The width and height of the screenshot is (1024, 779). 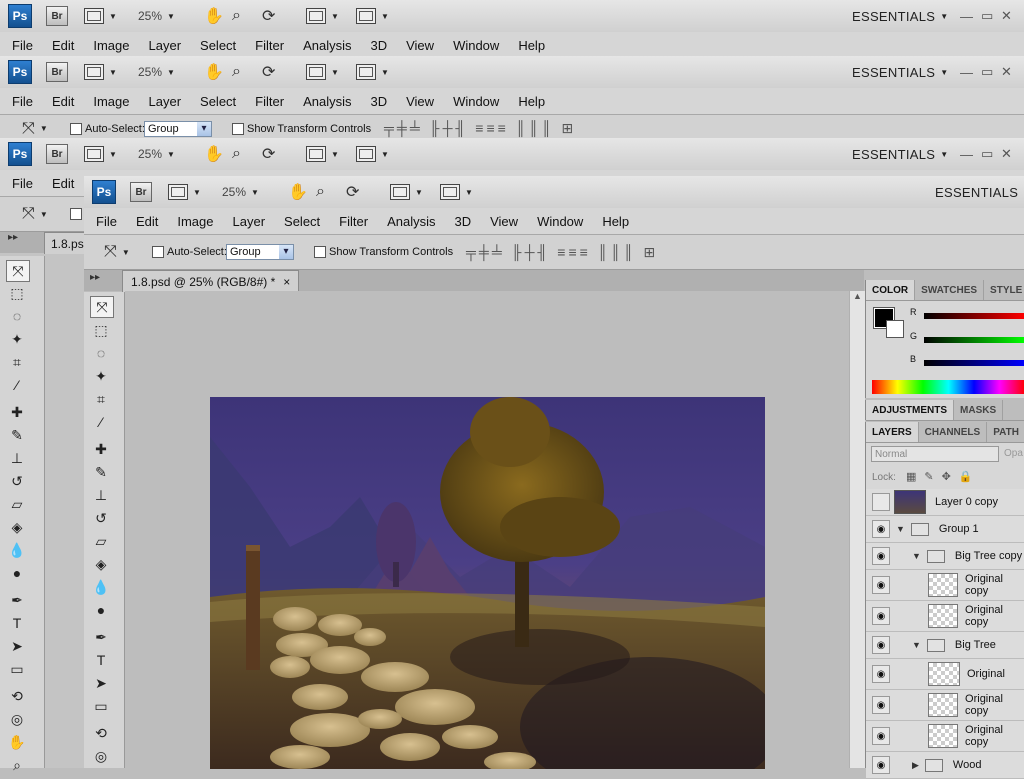 I want to click on tab-layers: LAYERS, so click(x=892, y=432).